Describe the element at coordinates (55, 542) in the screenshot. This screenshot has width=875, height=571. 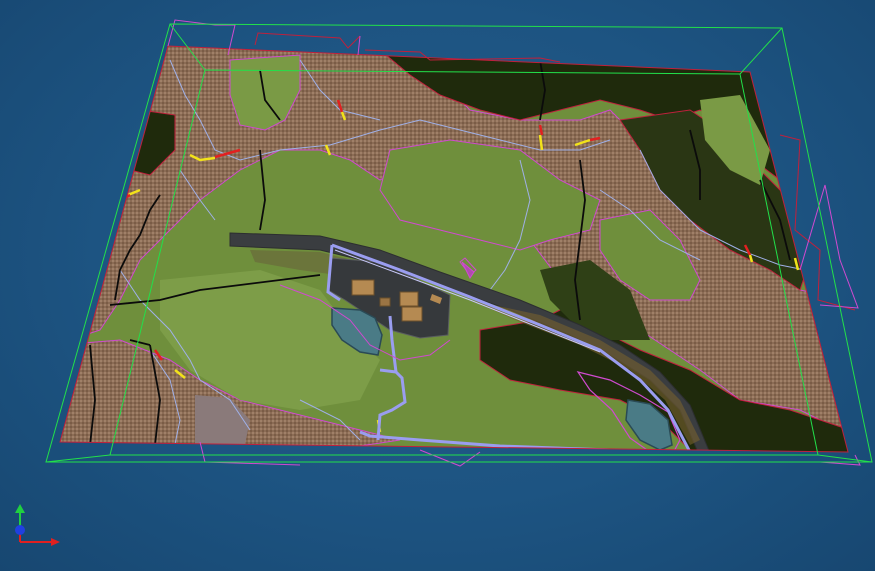
I see `x-axis-arrow-icon` at that location.